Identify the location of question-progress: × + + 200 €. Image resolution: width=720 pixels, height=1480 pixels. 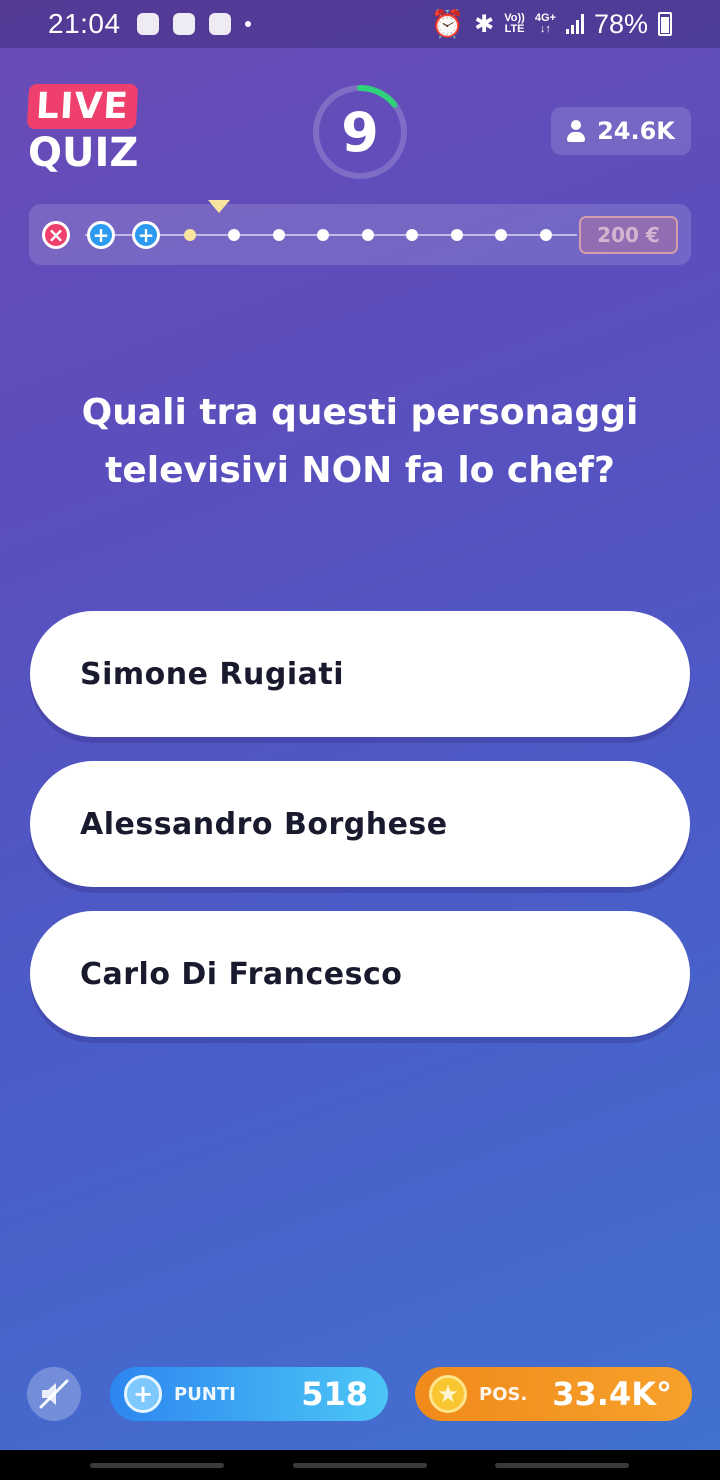
(360, 232).